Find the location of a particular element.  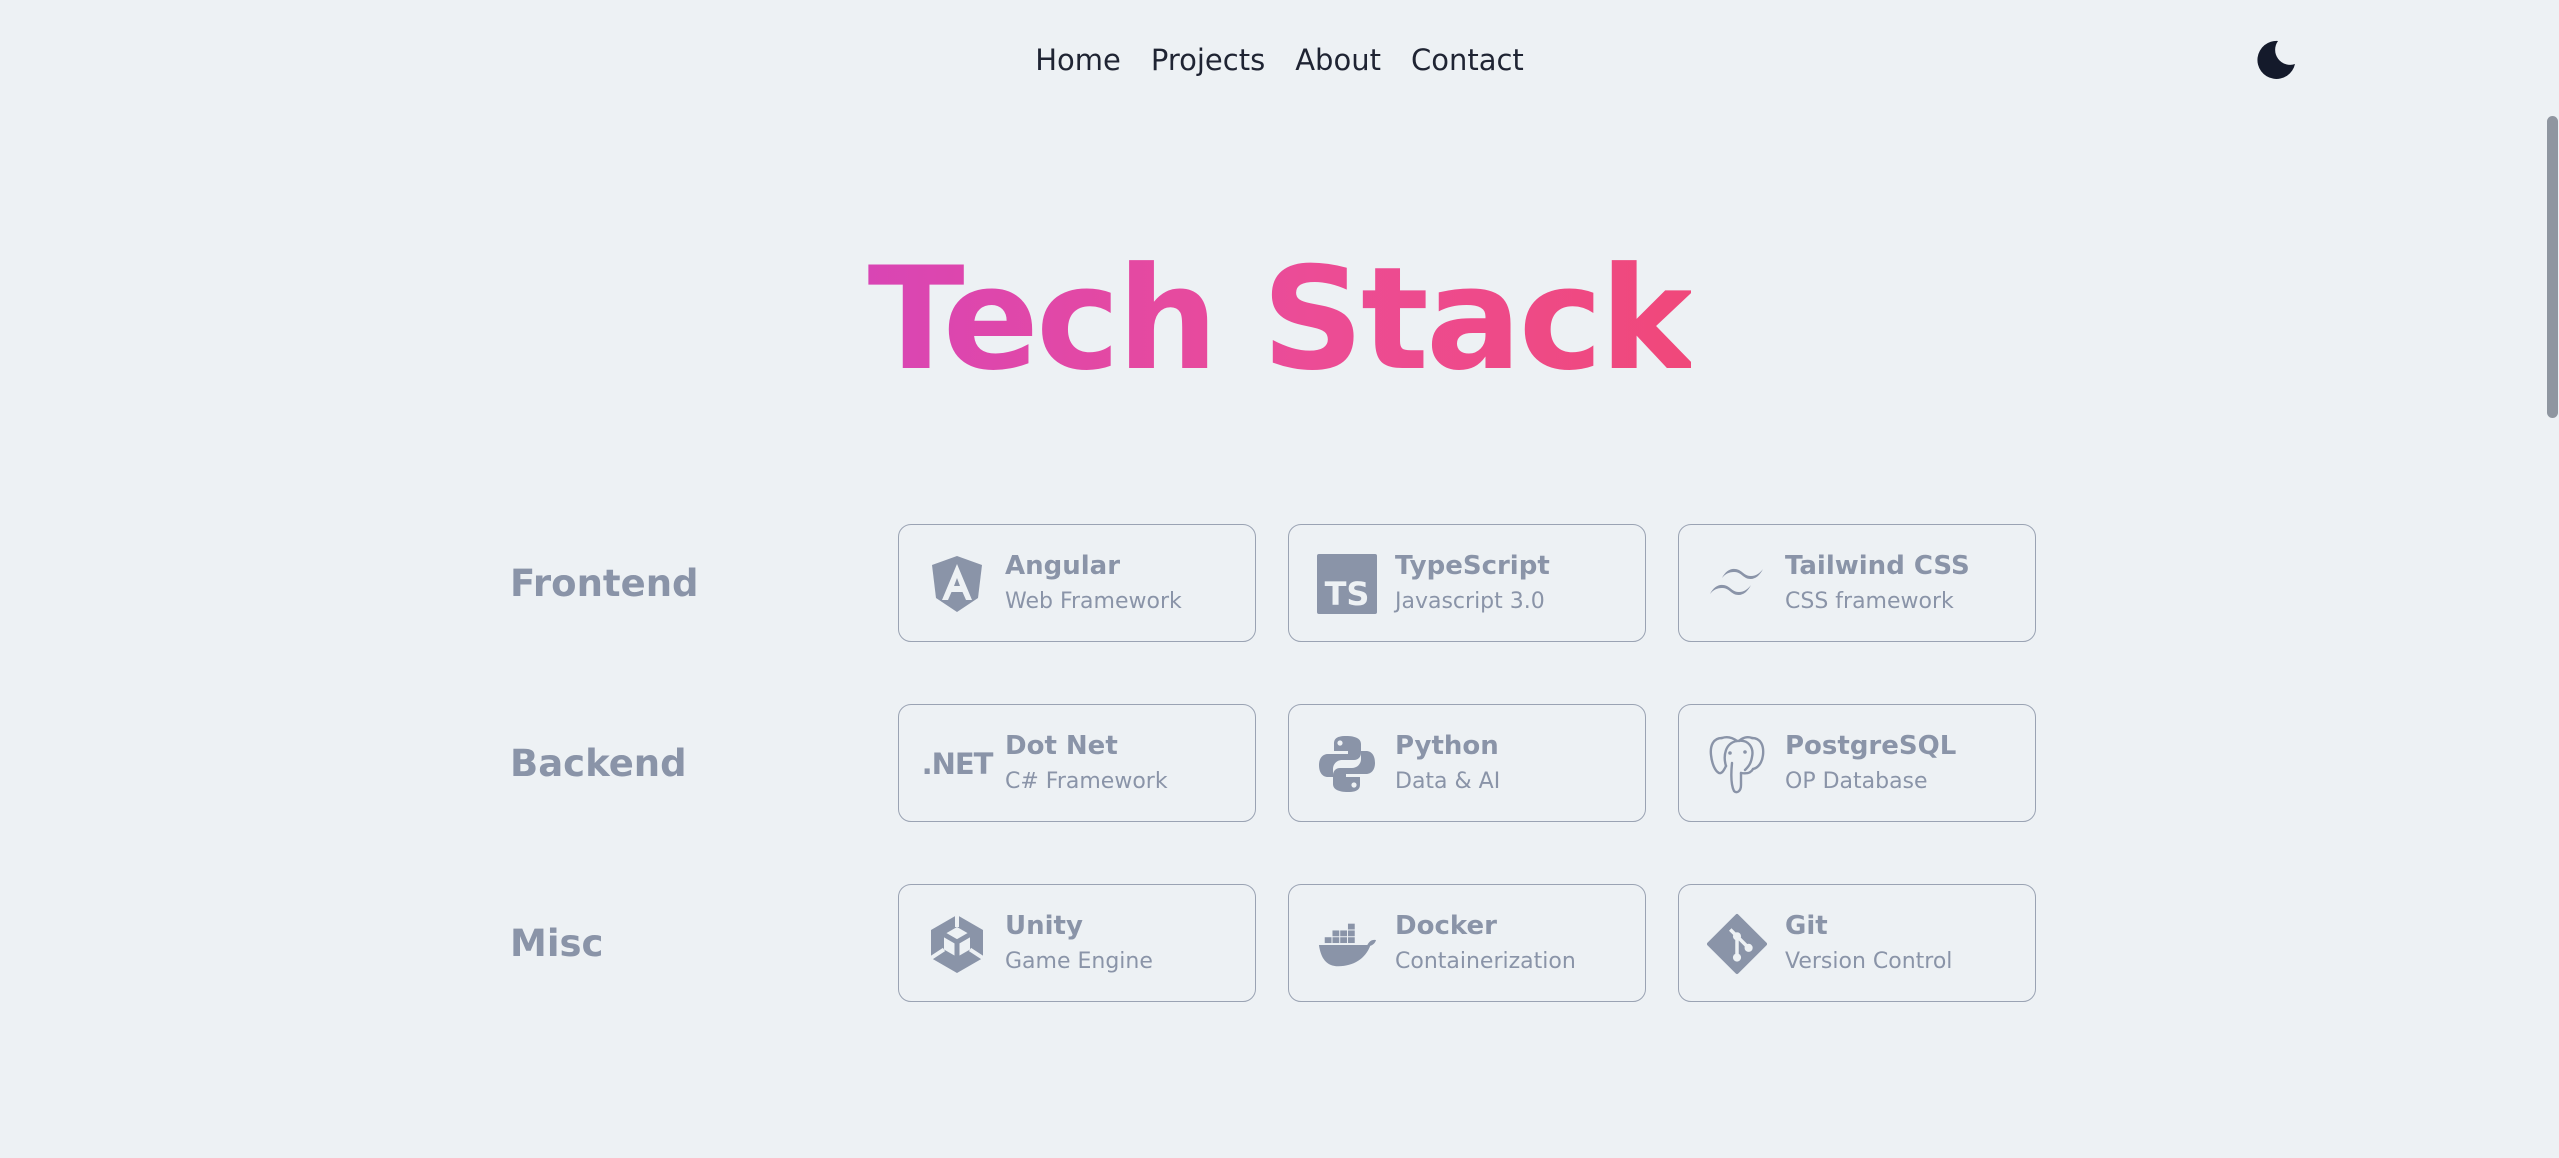

tech-desc: Data & AI is located at coordinates (1448, 781).